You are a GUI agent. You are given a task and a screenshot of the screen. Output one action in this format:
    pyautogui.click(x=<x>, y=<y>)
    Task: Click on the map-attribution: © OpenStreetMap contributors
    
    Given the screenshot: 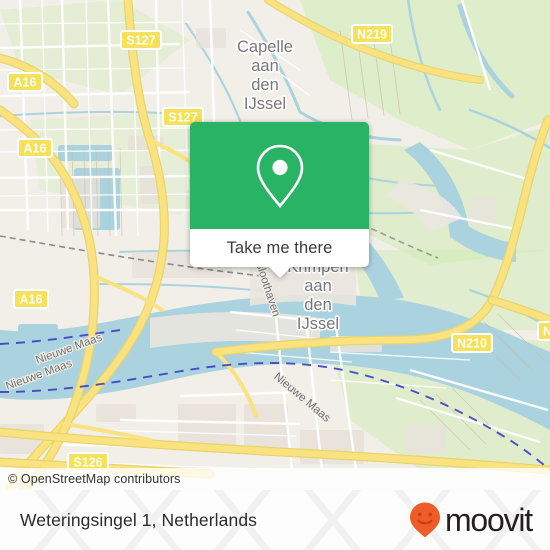 What is the action you would take?
    pyautogui.click(x=275, y=479)
    